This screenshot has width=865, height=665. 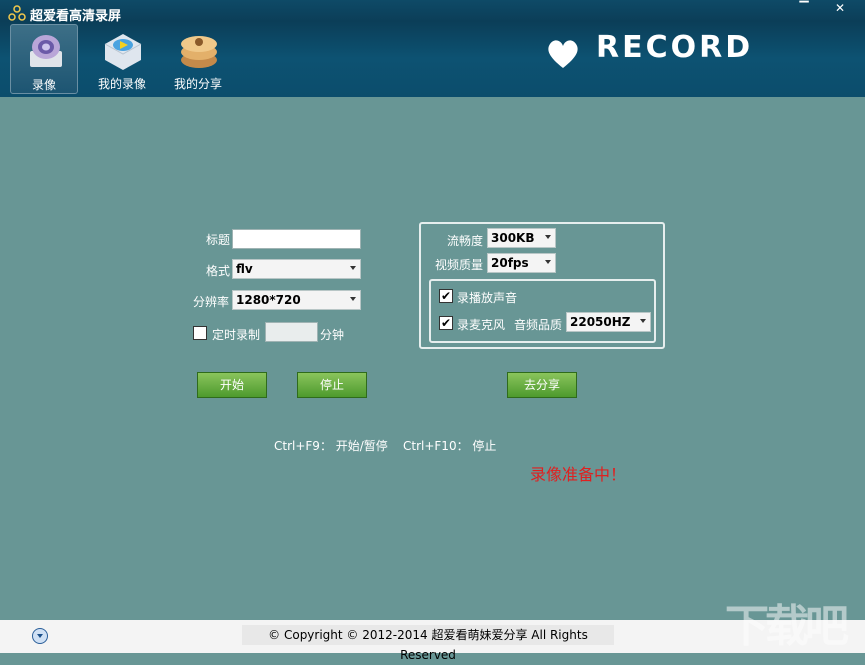 What do you see at coordinates (787, 626) in the screenshot?
I see `watermark-text: 下载吧` at bounding box center [787, 626].